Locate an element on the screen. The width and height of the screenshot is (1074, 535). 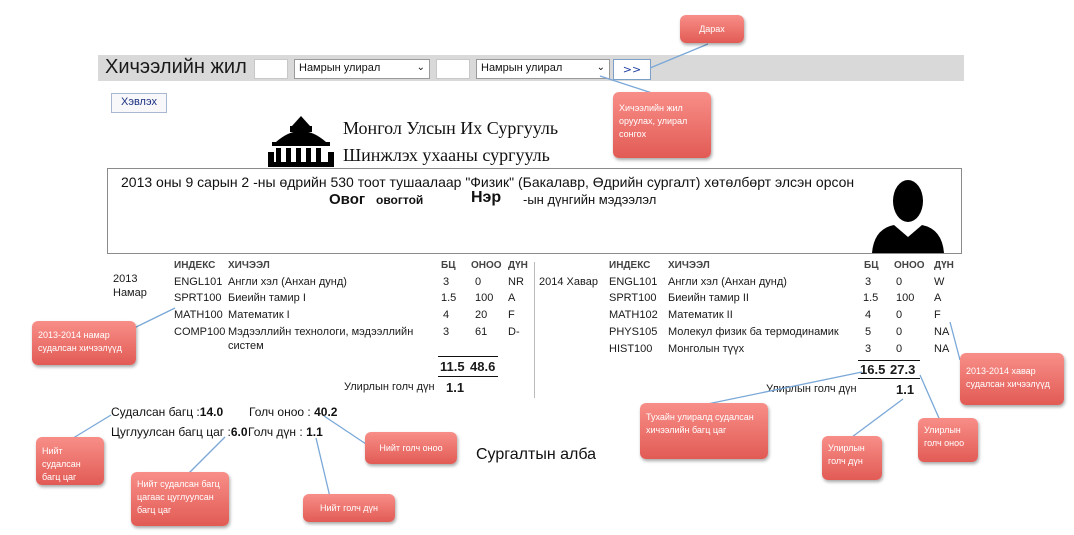
callout-total-gpa: Нийт голч дүн is located at coordinates (349, 508).